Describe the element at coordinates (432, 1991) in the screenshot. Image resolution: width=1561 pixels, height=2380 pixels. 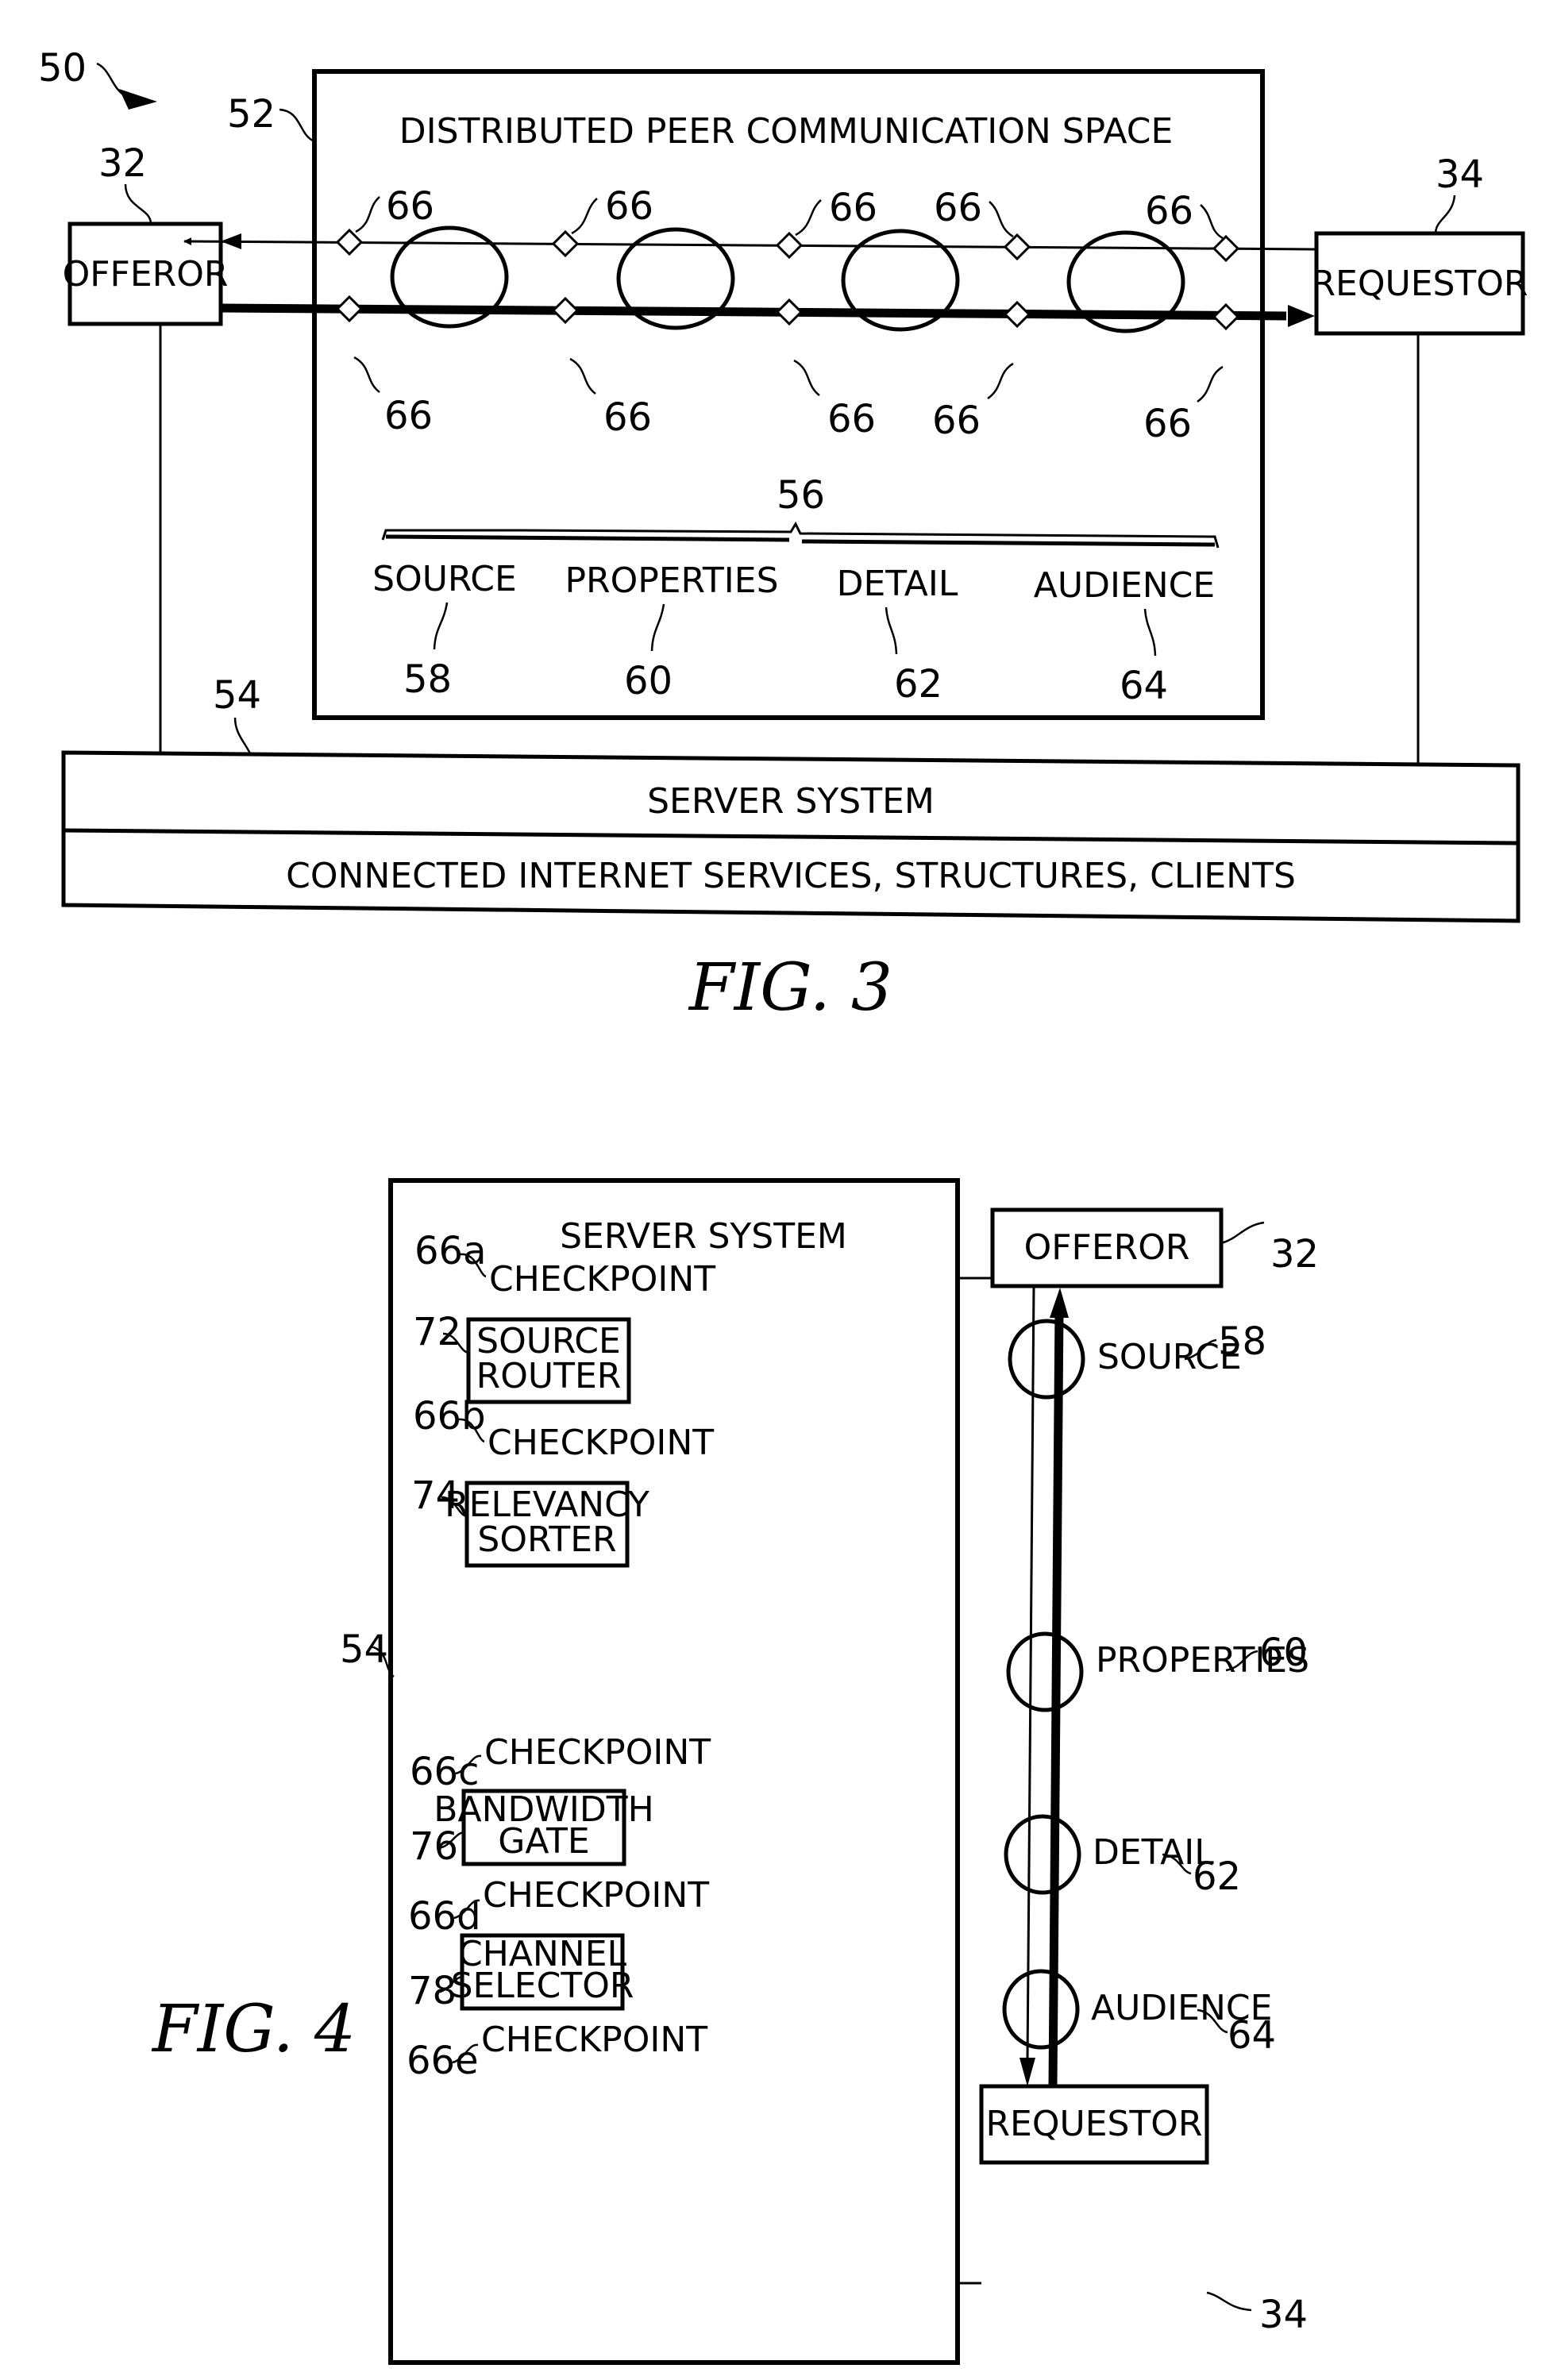
I see `ref-78: 78` at that location.